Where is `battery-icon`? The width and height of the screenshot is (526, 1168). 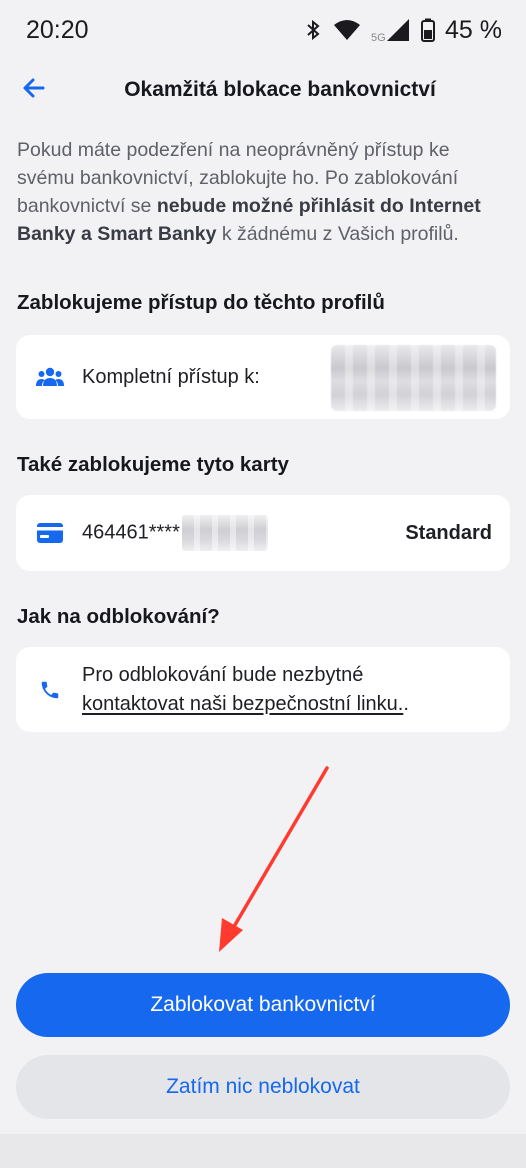
battery-icon is located at coordinates (428, 30).